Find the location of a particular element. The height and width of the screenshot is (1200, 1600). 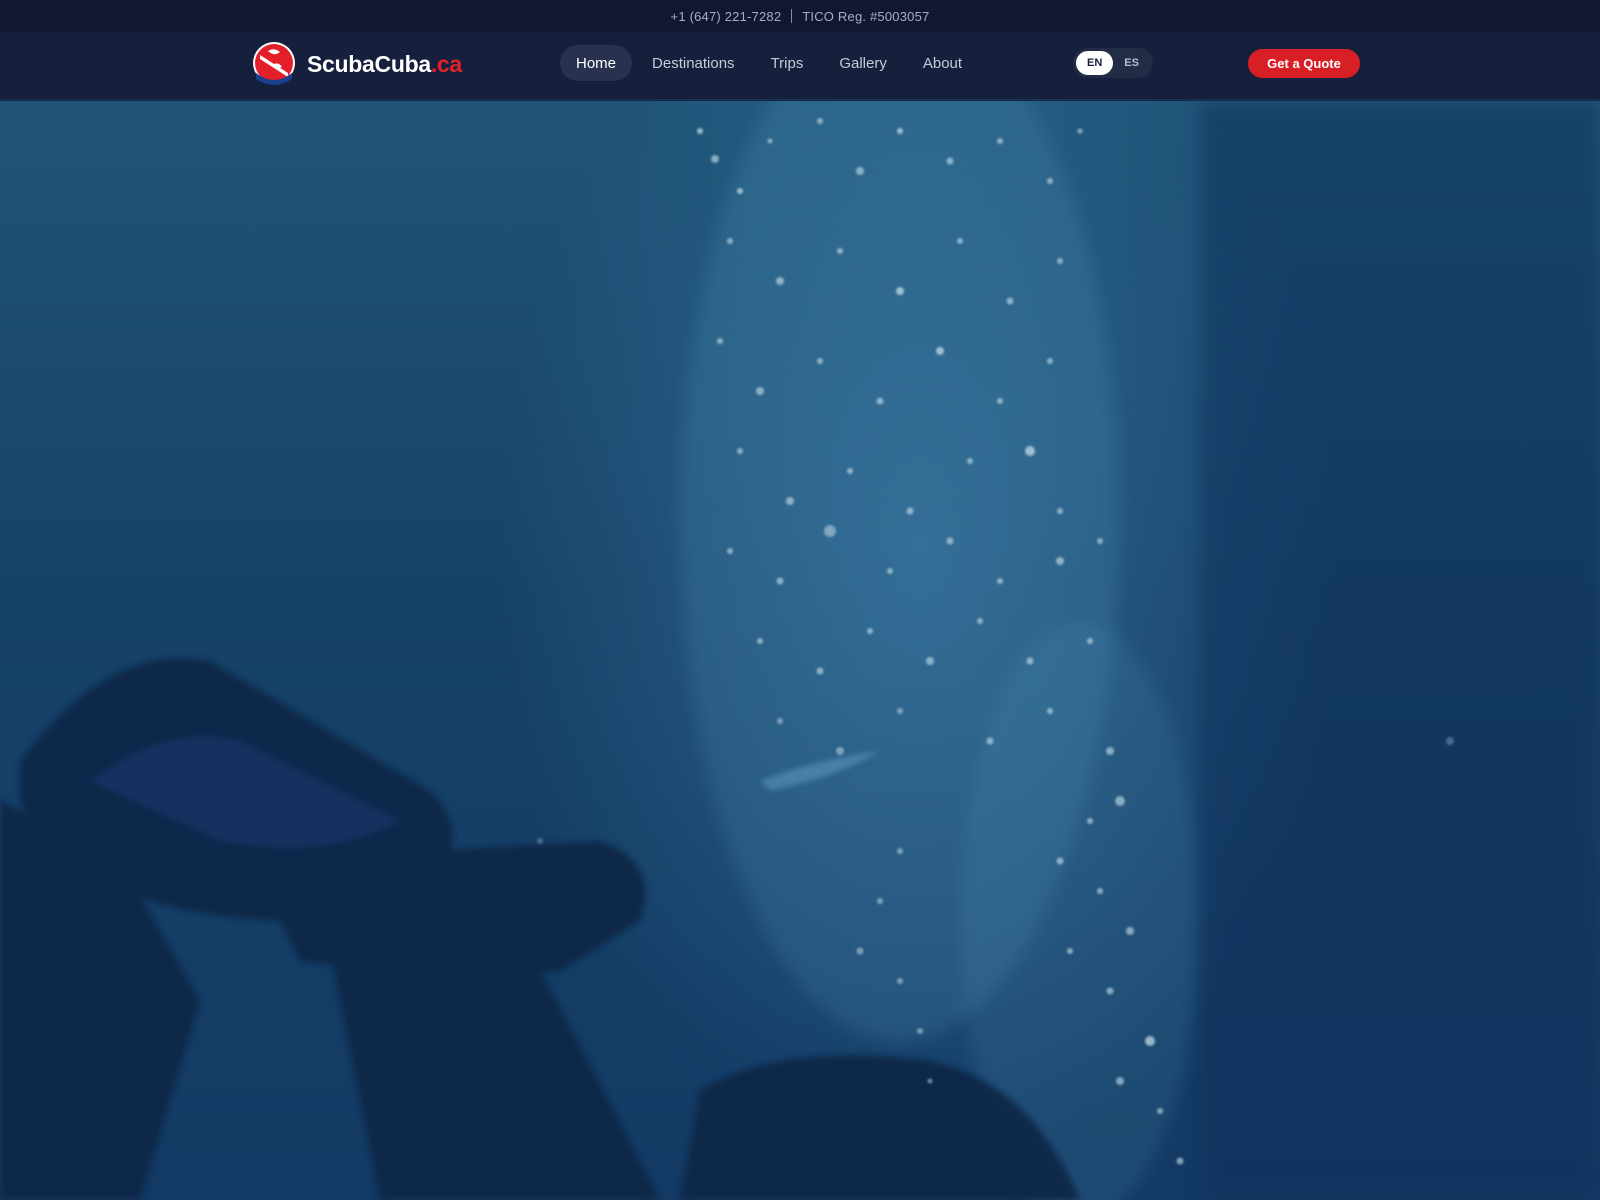

nav-item-about: About is located at coordinates (942, 63).